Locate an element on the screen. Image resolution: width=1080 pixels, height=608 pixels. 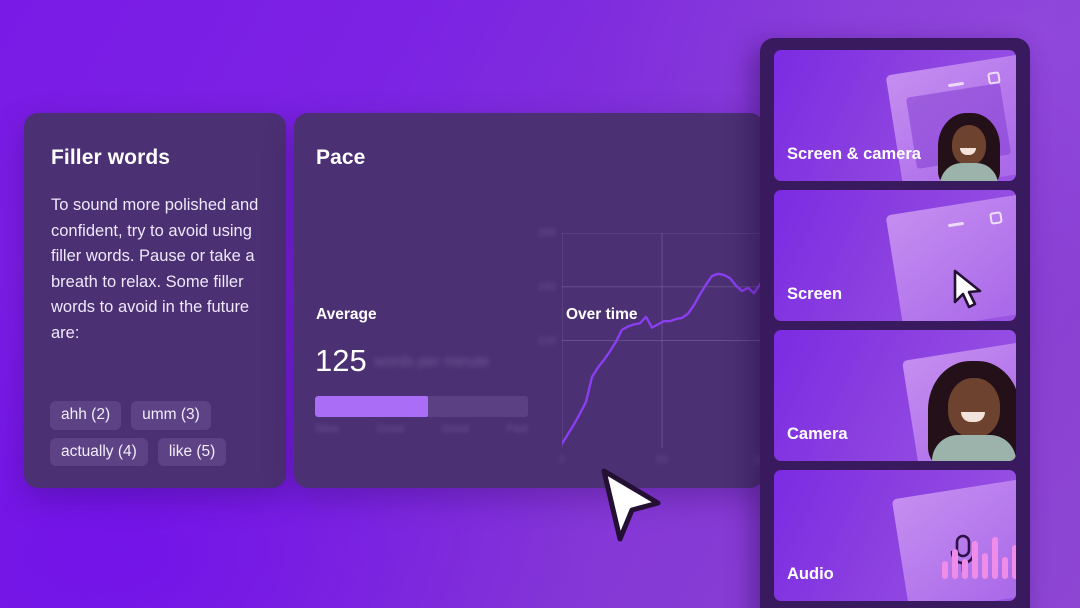
average-label: Average is located at coordinates (346, 314).